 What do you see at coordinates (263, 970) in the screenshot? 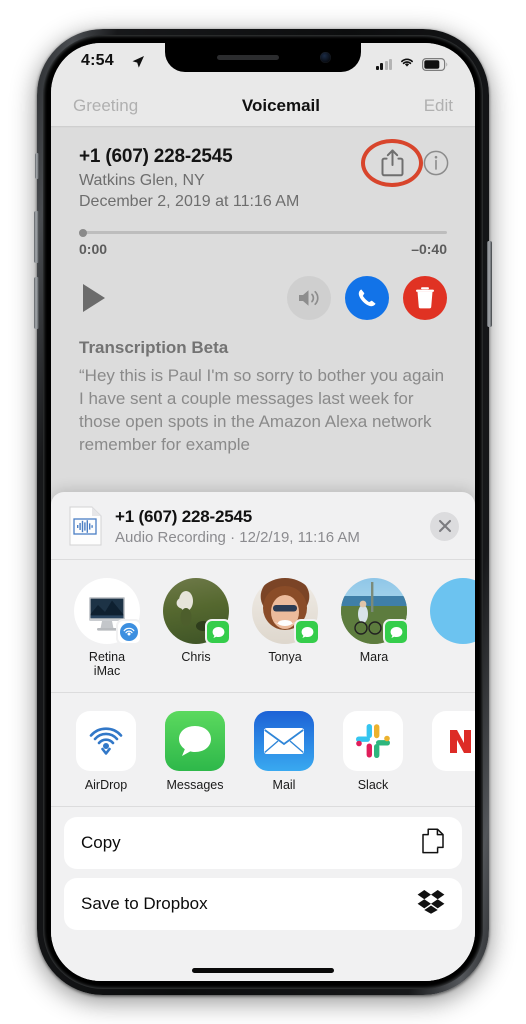
I see `home-indicator` at bounding box center [263, 970].